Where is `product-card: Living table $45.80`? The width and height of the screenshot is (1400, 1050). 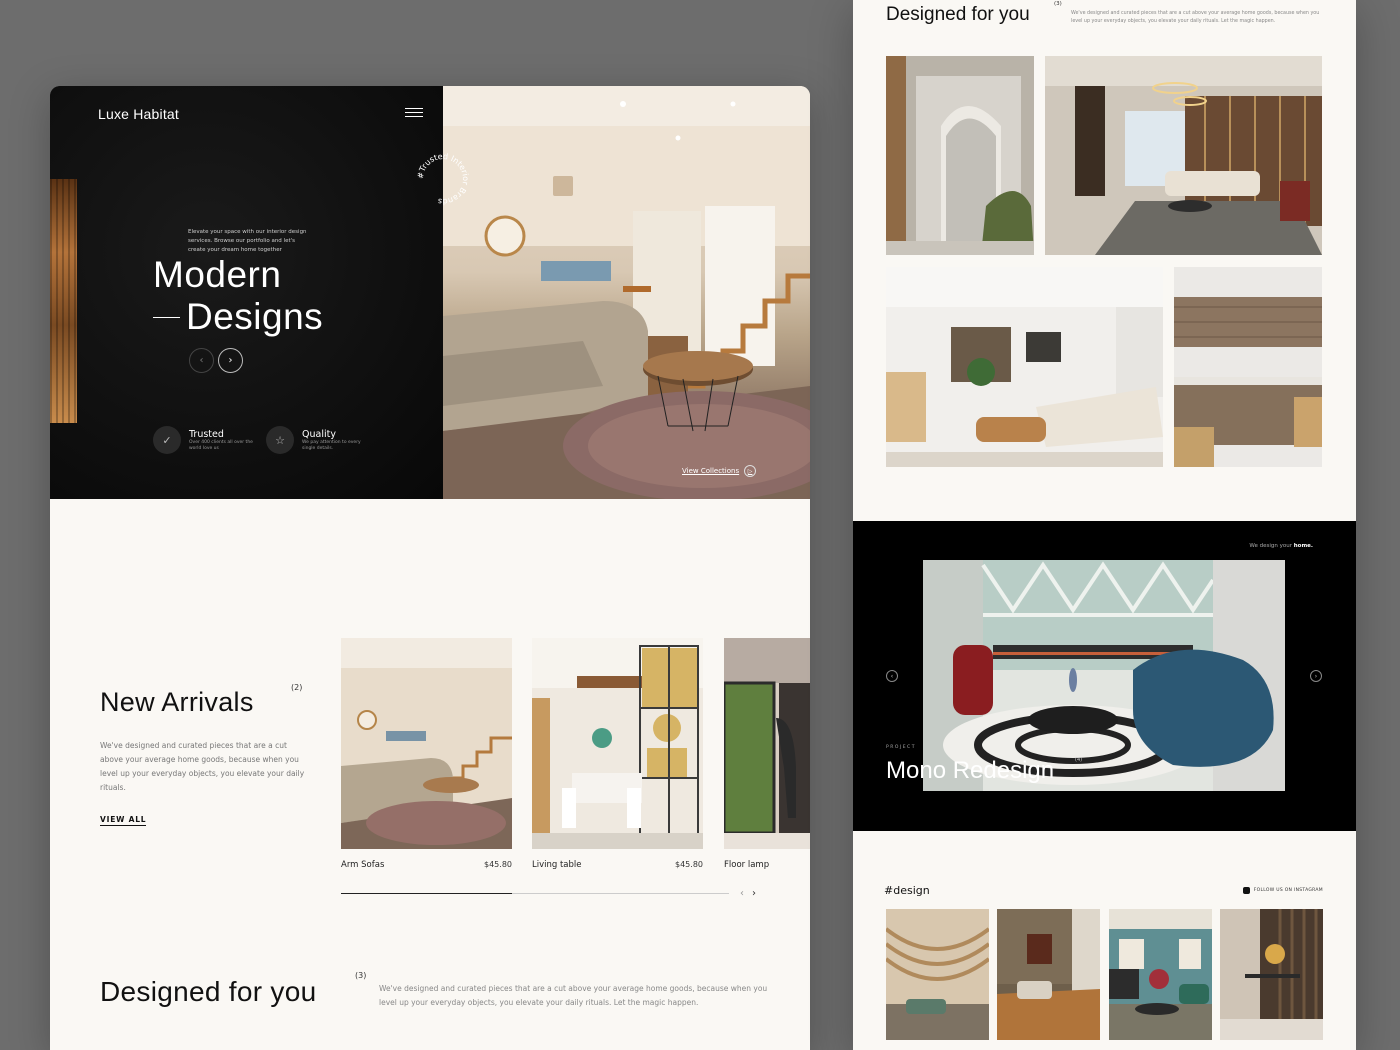 product-card: Living table $45.80 is located at coordinates (617, 754).